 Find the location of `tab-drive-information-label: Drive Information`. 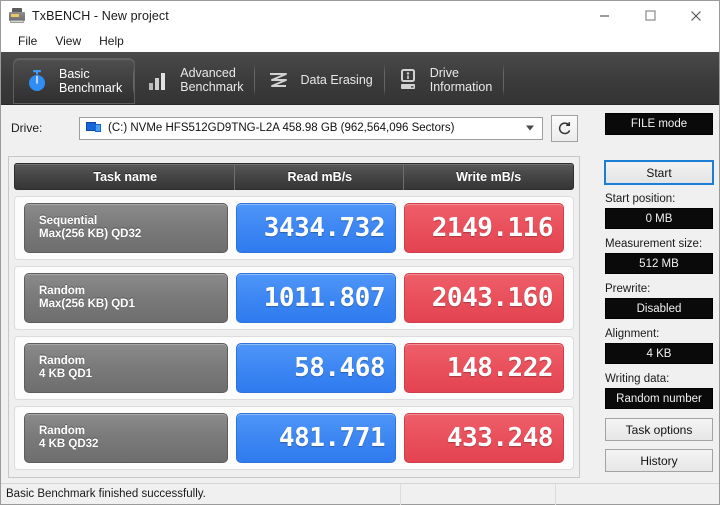

tab-drive-information-label: Drive Information is located at coordinates (461, 80).